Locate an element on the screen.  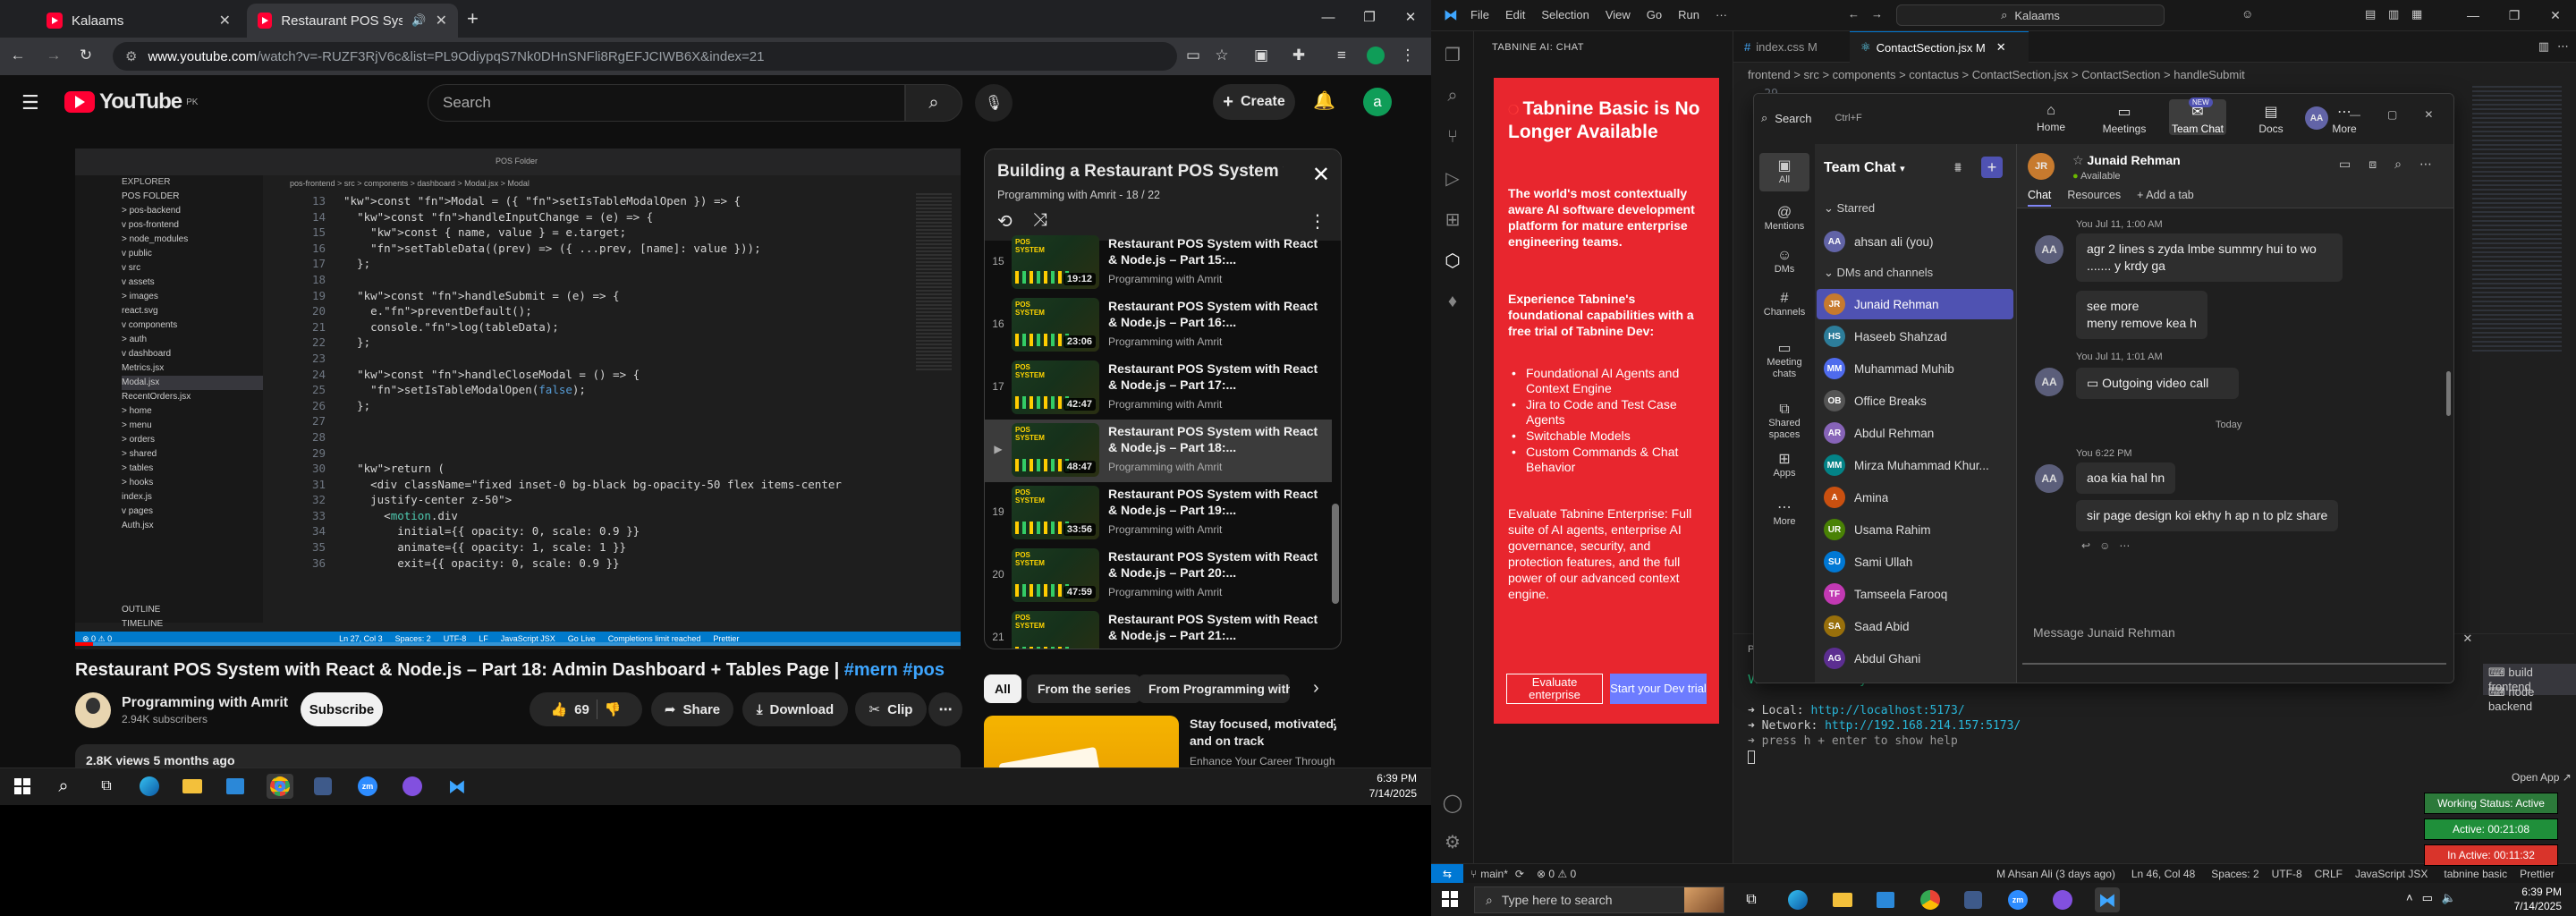
extension-drop-icon: ♦ is located at coordinates (1452, 301).